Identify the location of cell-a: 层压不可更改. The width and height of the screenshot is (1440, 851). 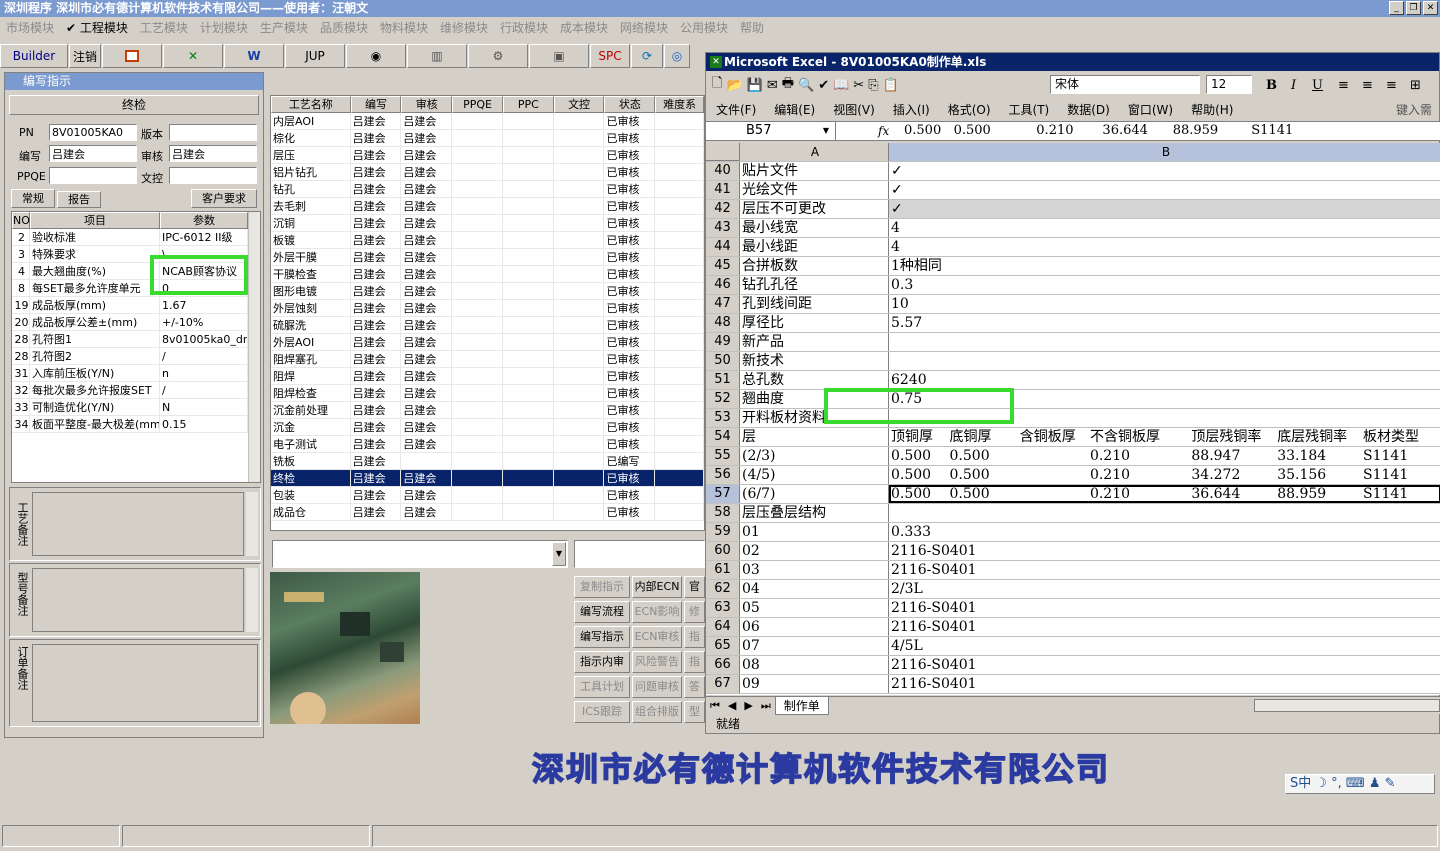
(814, 209).